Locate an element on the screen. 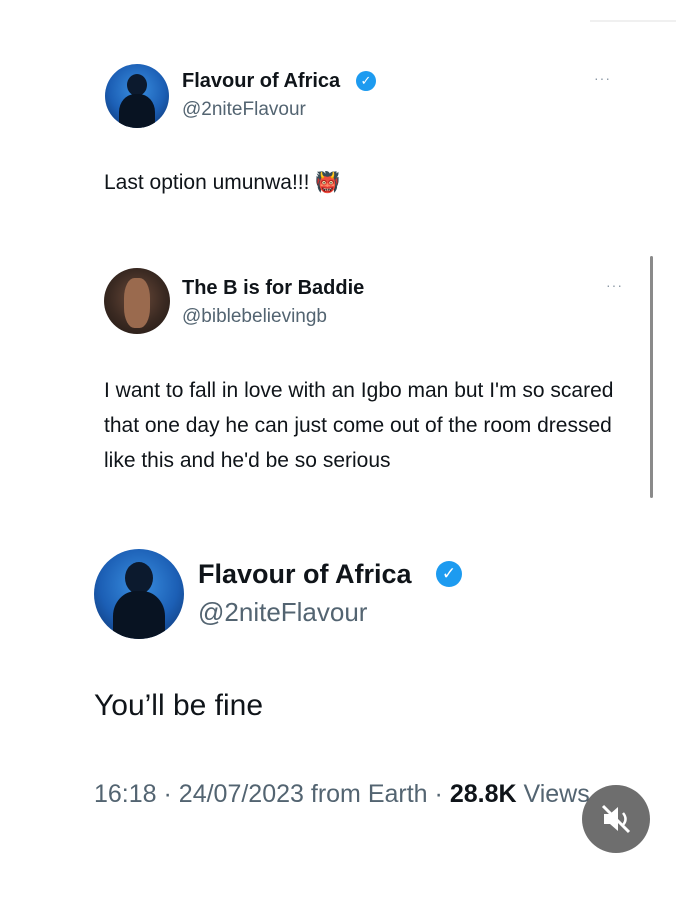  author-handle: @biblebelievingb is located at coordinates (254, 317).